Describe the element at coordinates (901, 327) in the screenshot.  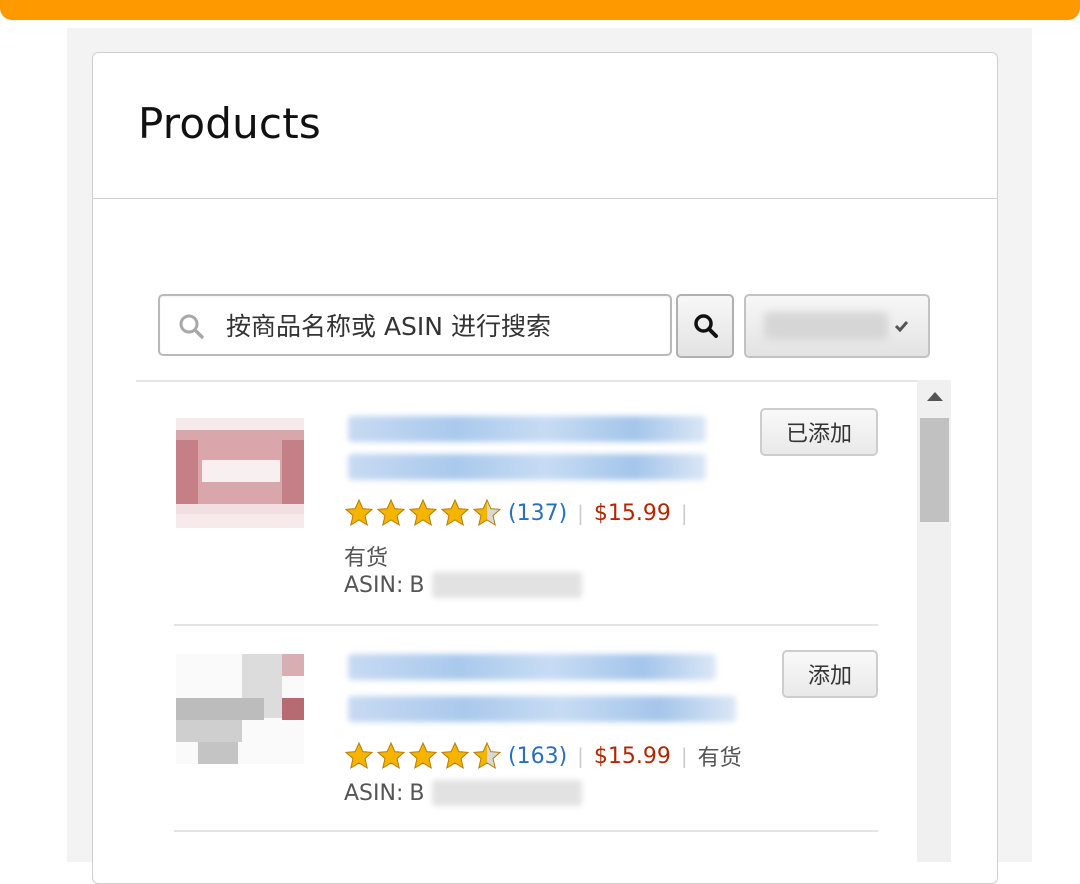
I see `chevron-down-icon` at that location.